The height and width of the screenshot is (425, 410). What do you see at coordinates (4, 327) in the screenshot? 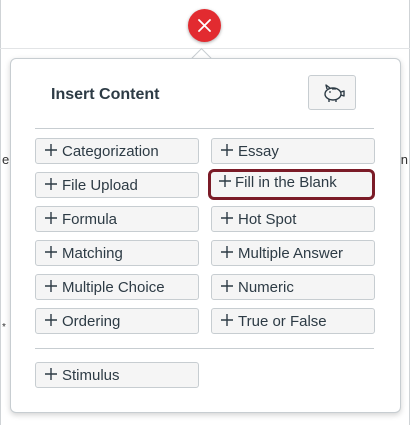
I see `background-text-fragment: *` at bounding box center [4, 327].